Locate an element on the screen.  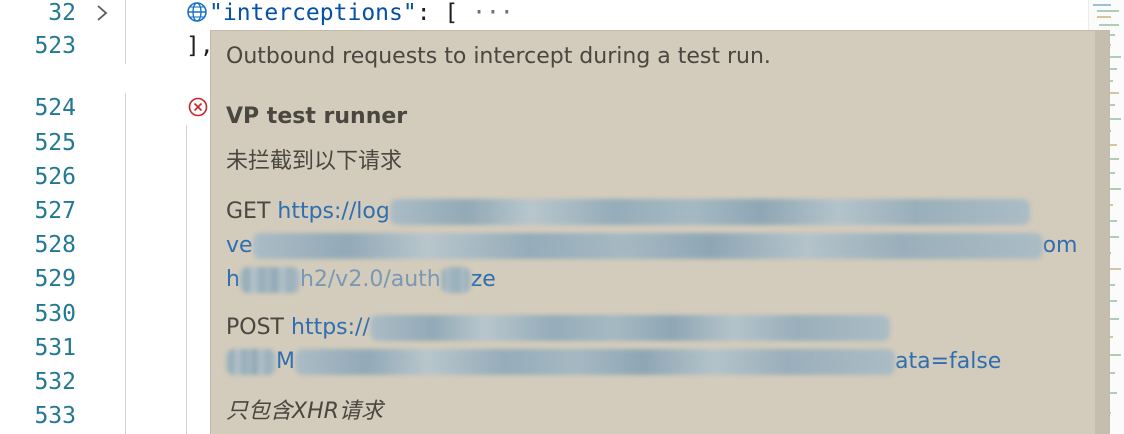
error-circle-icon is located at coordinates (198, 107).